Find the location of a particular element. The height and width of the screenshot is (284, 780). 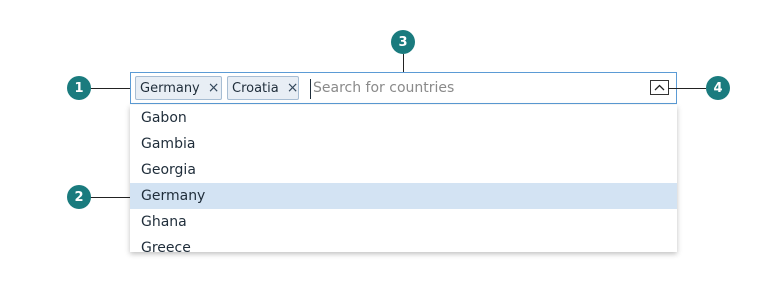

callout-2-badge: 2 is located at coordinates (79, 197).